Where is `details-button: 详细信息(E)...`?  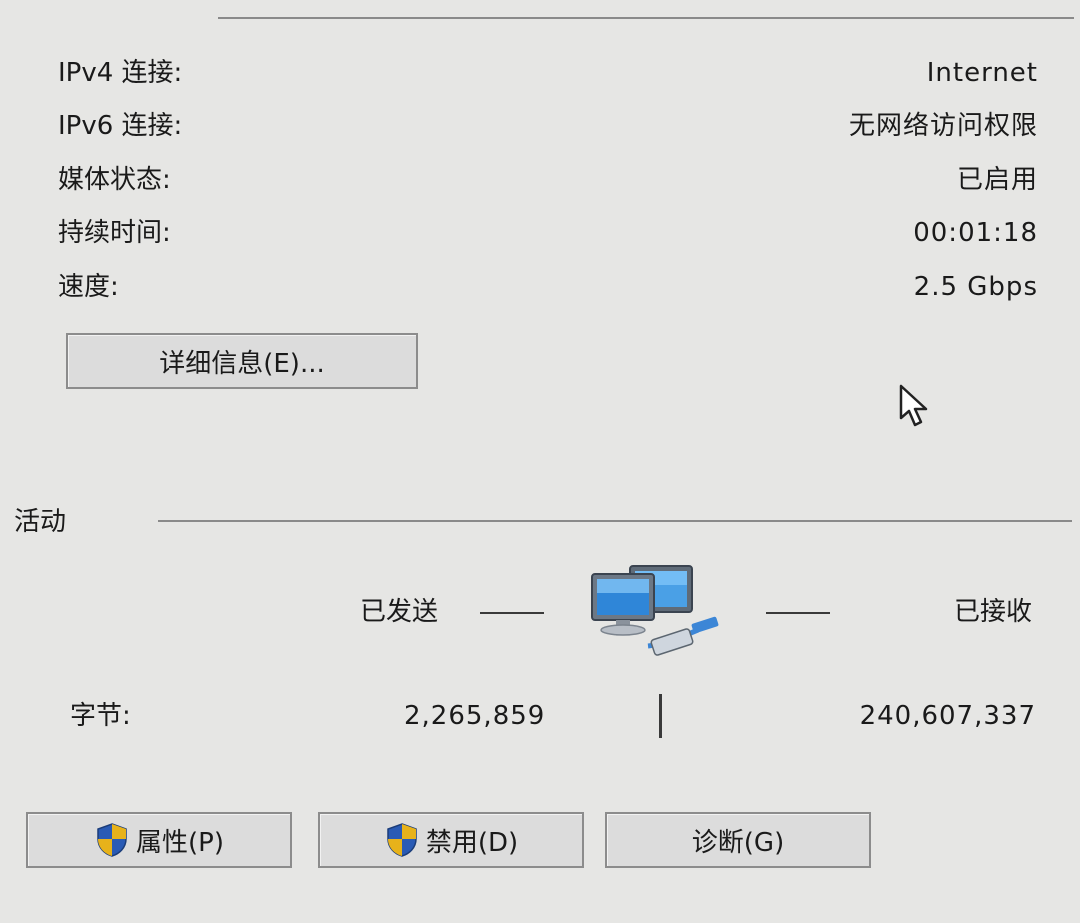
details-button: 详细信息(E)... is located at coordinates (242, 361).